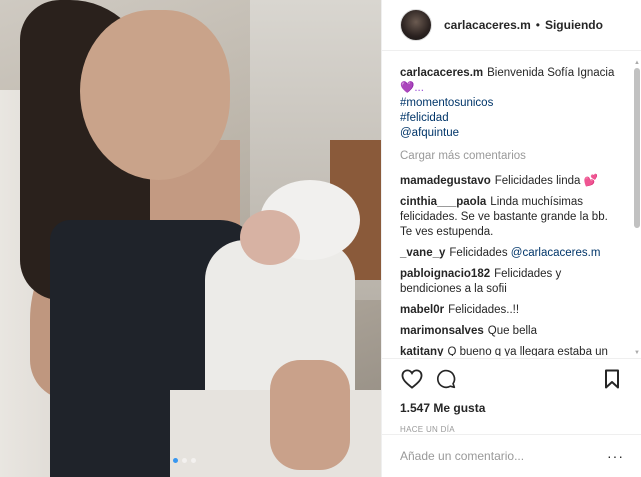 The width and height of the screenshot is (641, 477). What do you see at coordinates (574, 25) in the screenshot?
I see `follow-status-button: Siguiendo` at bounding box center [574, 25].